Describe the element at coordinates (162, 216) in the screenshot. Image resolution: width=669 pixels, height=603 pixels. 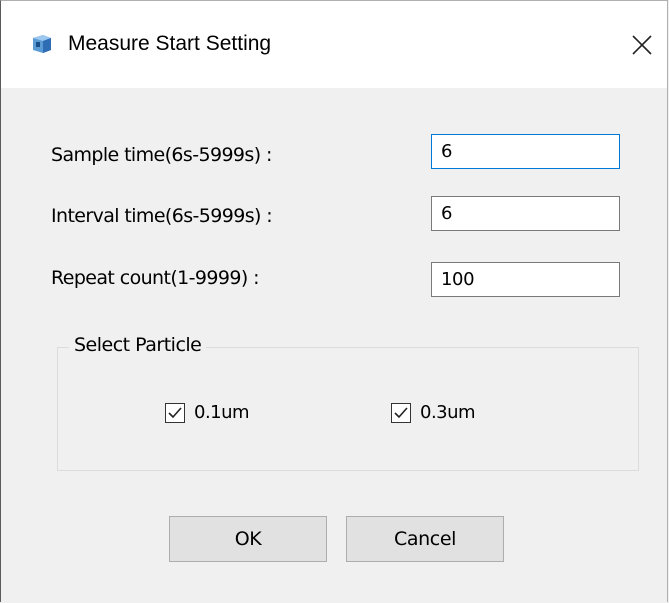
I see `interval-time-label: Interval time(6s-5999s) :` at that location.